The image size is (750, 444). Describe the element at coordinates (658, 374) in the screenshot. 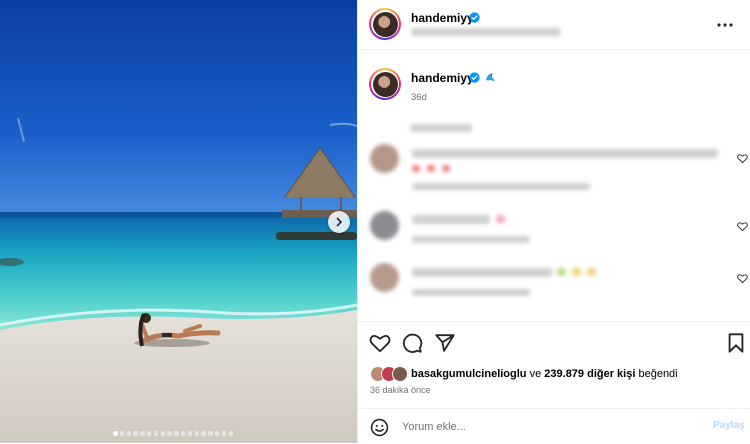

I see `likes-suffix: beğendi` at that location.